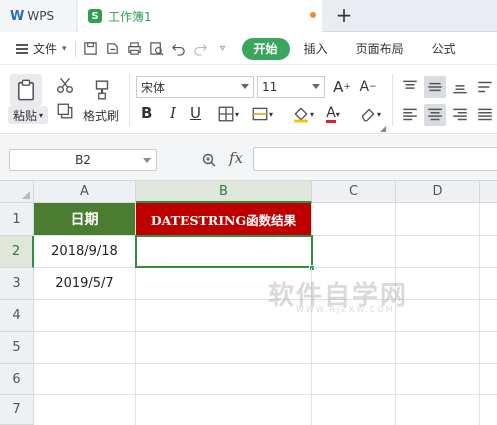 The image size is (497, 425). I want to click on column-header-a: A, so click(85, 192).